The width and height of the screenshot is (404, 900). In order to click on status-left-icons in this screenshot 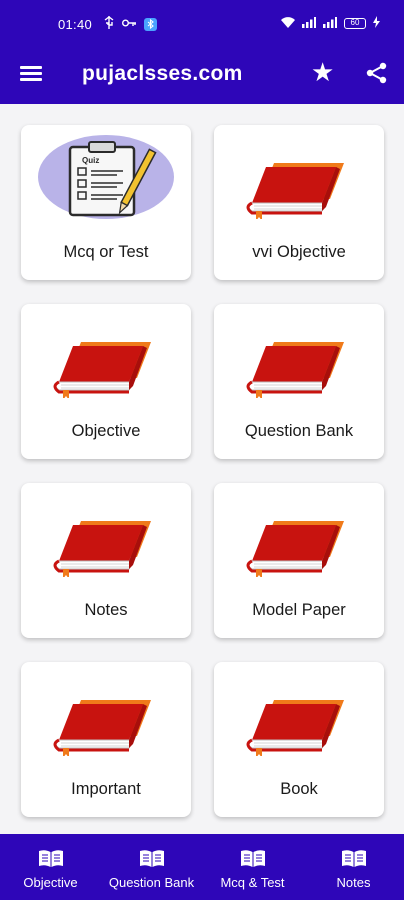, I will do `click(130, 24)`.